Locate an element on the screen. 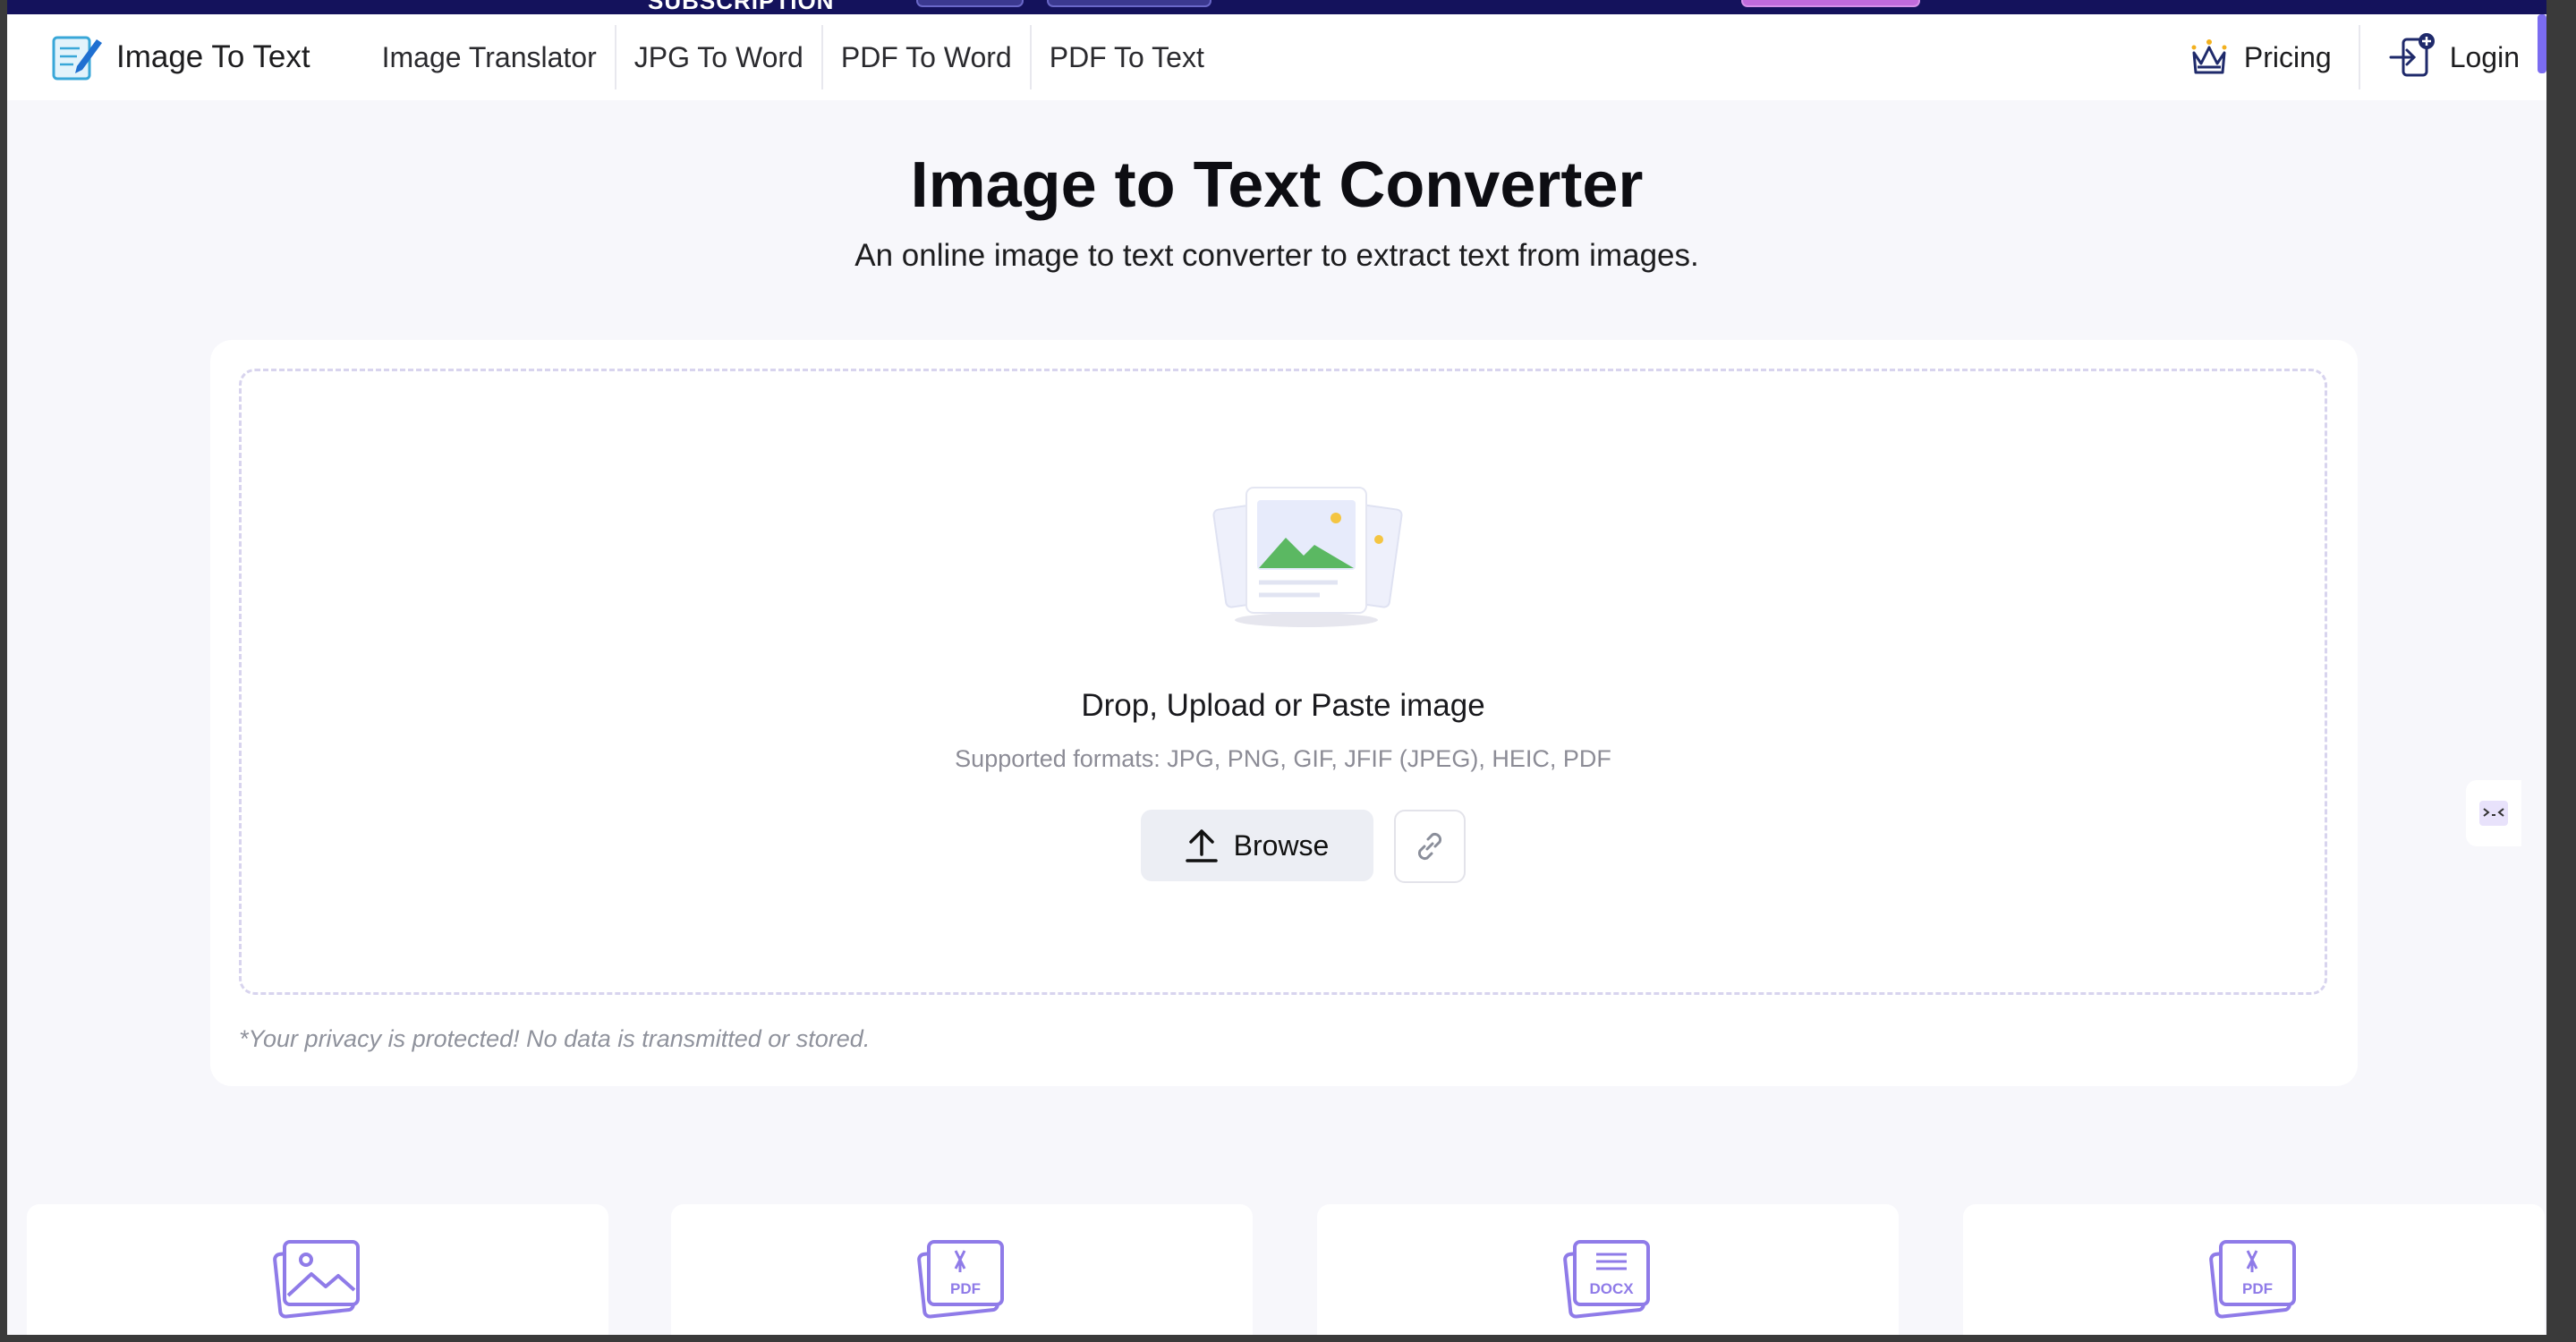 This screenshot has height=1342, width=2576. nav-image-translator: Image Translator is located at coordinates (490, 57).